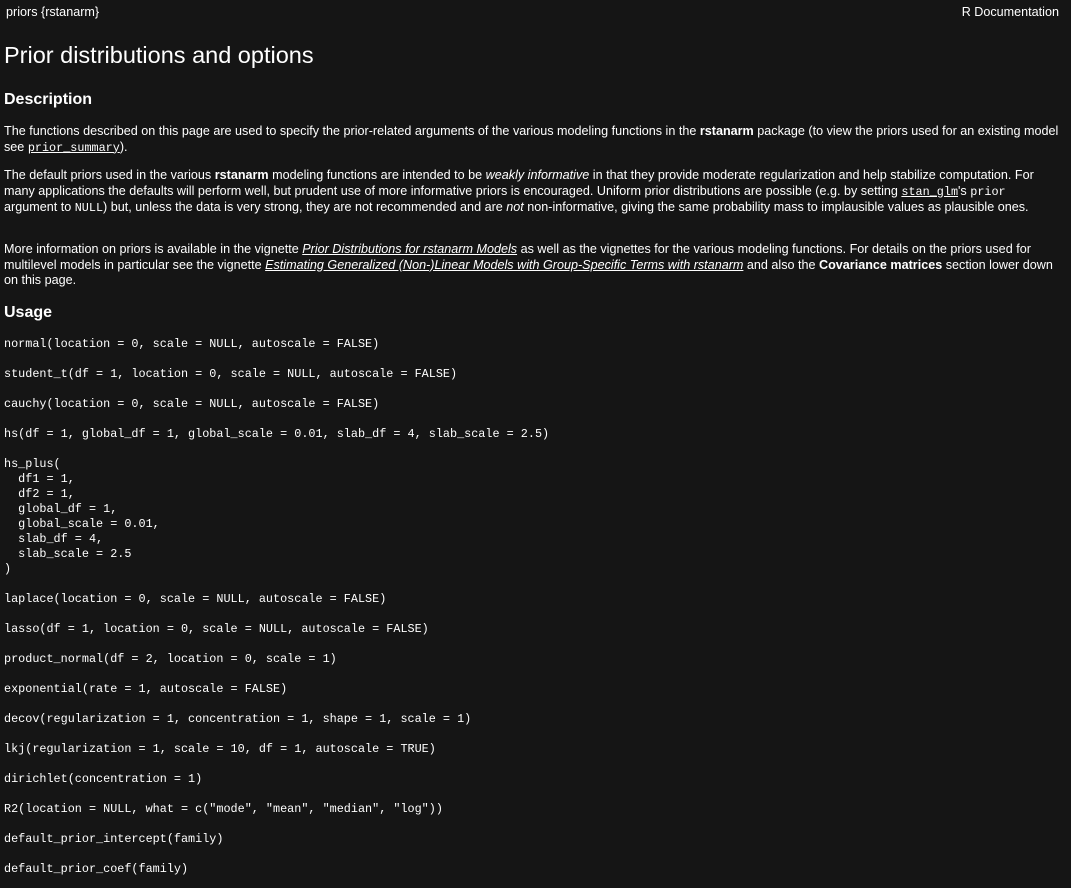  I want to click on stan-glm-link: stan_glm, so click(929, 192).